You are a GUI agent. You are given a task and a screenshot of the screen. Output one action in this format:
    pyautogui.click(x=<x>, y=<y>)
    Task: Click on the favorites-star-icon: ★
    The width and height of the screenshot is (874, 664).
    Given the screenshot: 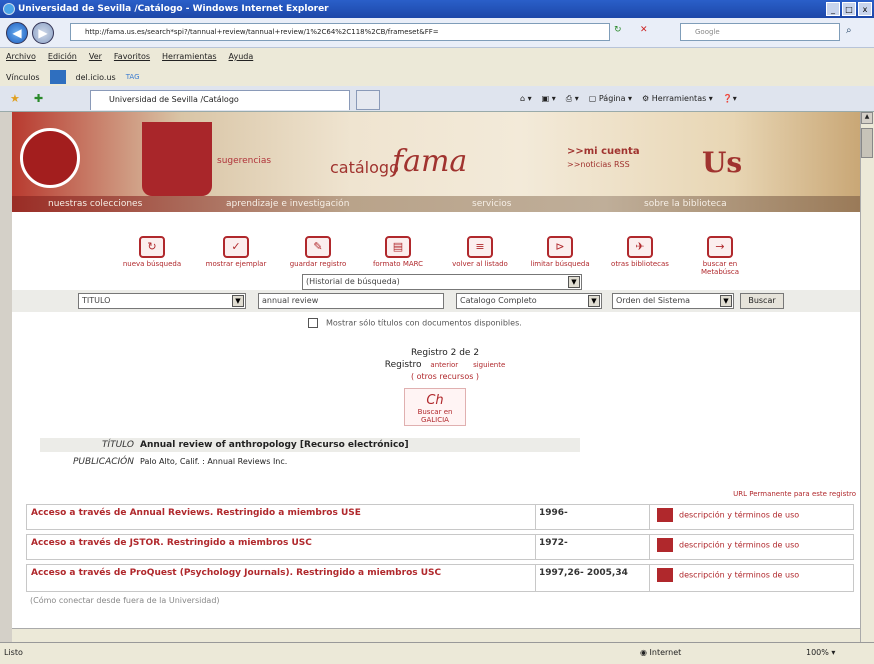 What is the action you would take?
    pyautogui.click(x=15, y=98)
    